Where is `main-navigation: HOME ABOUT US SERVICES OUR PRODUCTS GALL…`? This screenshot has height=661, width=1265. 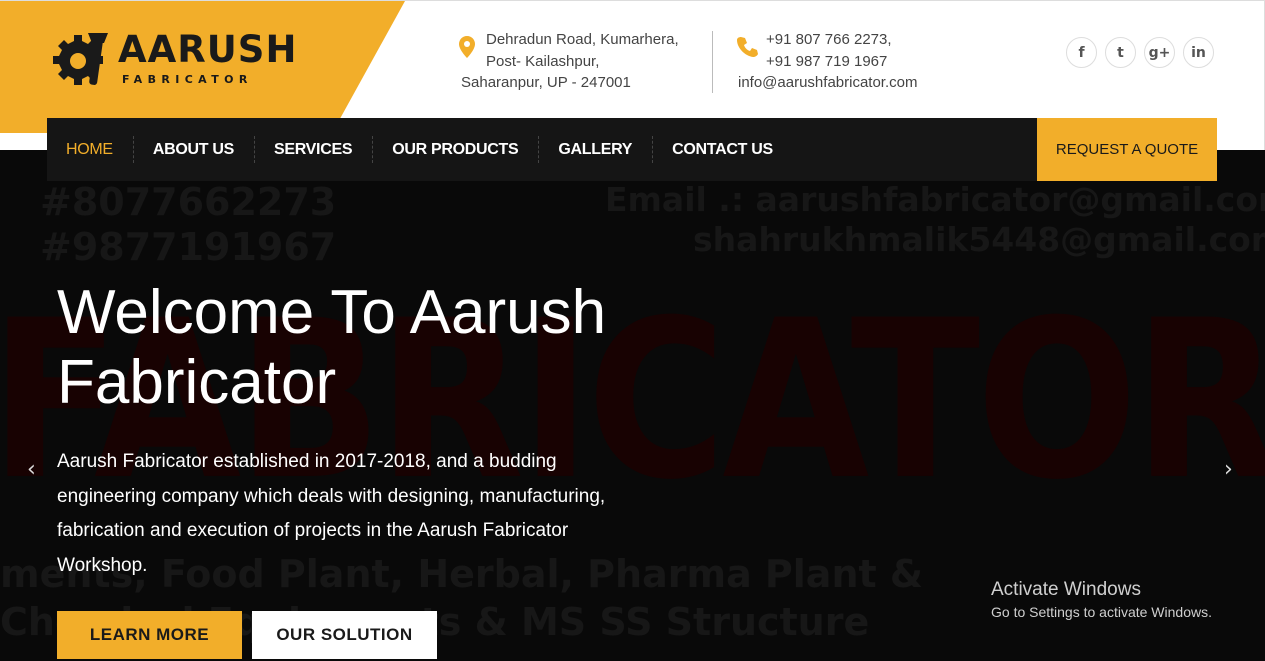 main-navigation: HOME ABOUT US SERVICES OUR PRODUCTS GALL… is located at coordinates (632, 149).